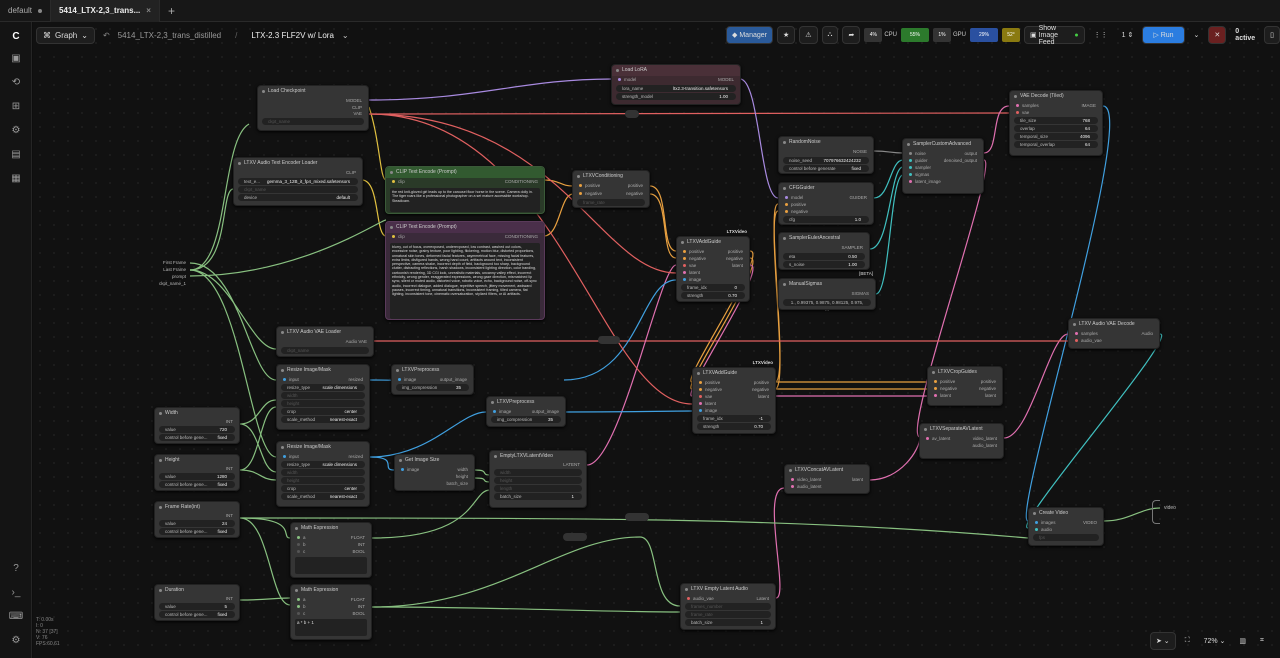 This screenshot has width=1280, height=658. Describe the element at coordinates (538, 496) in the screenshot. I see `widget-batch-size: batch_size 1` at that location.